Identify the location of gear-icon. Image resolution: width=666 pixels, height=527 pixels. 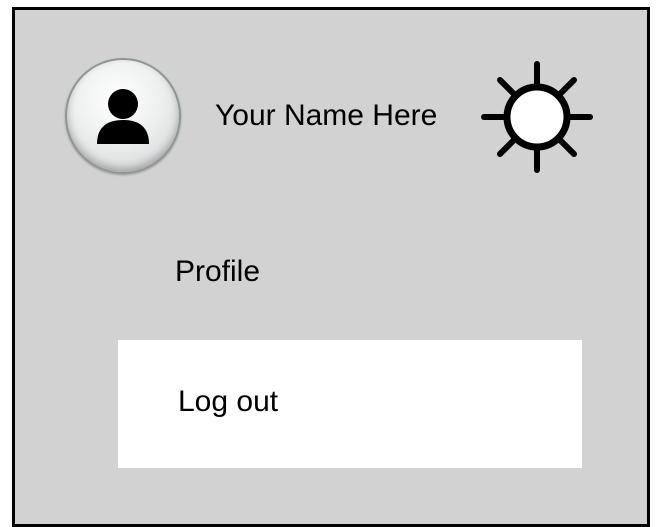
(537, 117).